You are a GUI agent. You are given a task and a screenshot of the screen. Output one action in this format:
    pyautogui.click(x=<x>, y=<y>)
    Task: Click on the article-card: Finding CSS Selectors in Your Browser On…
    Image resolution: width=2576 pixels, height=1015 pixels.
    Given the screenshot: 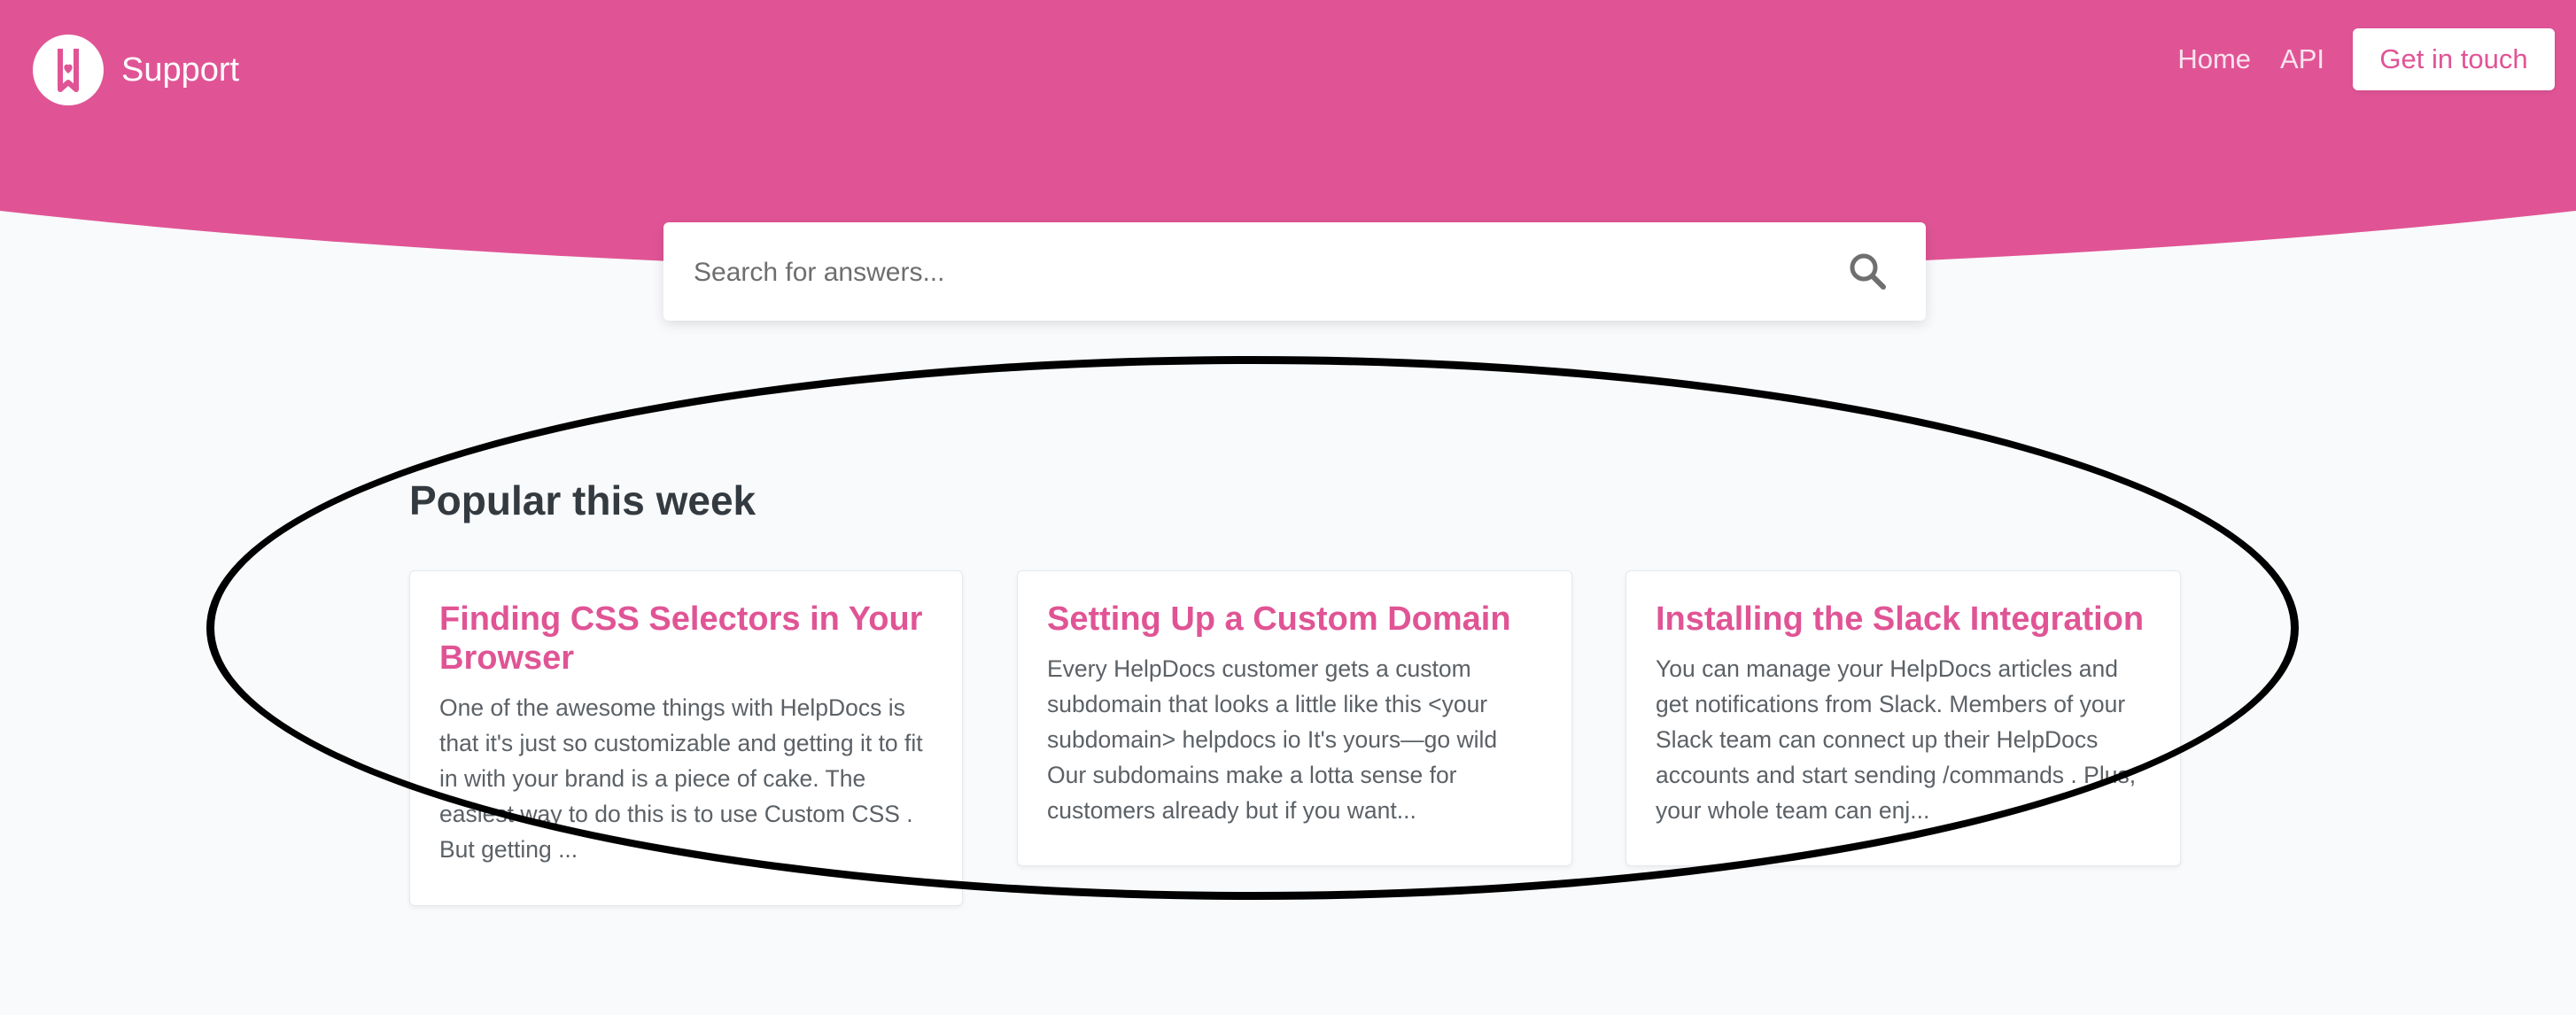 What is the action you would take?
    pyautogui.click(x=686, y=738)
    